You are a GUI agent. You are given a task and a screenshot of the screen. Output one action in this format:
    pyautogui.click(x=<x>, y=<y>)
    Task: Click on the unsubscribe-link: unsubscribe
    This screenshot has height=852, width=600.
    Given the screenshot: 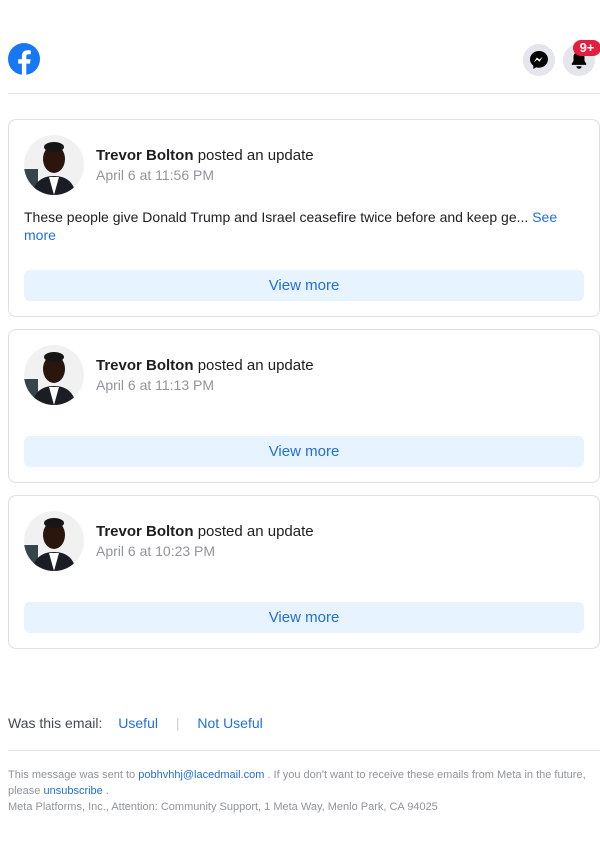 What is the action you would take?
    pyautogui.click(x=72, y=791)
    